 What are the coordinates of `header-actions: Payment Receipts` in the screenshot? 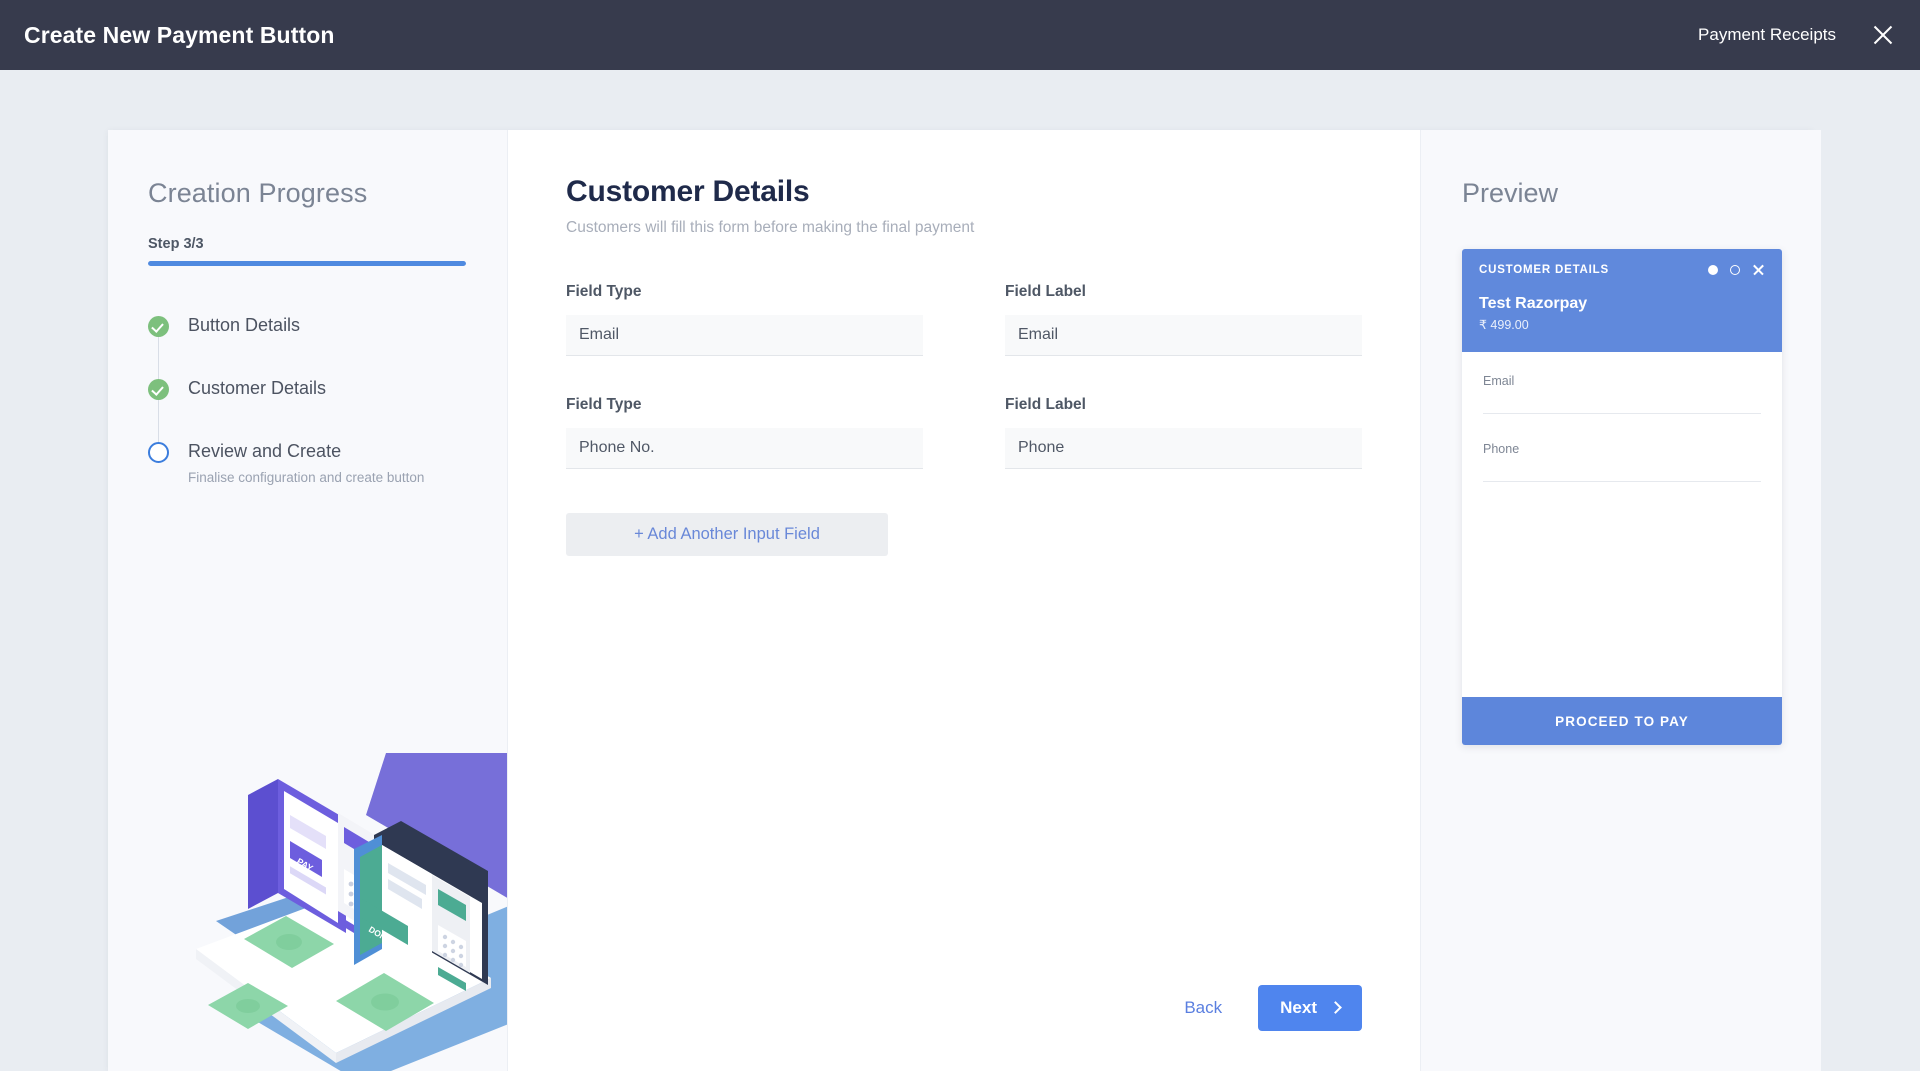 It's located at (1797, 35).